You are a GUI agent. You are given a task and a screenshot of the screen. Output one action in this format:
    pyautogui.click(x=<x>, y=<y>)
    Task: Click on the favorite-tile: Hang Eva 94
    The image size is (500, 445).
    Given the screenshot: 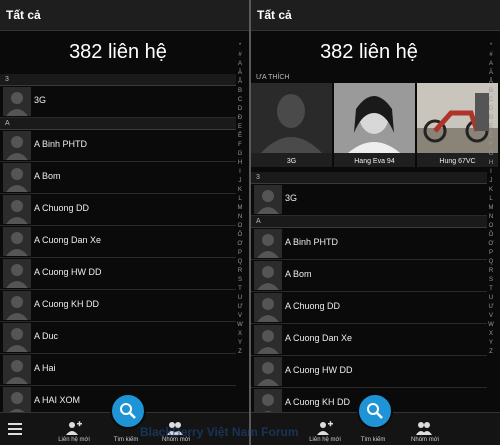 What is the action you would take?
    pyautogui.click(x=374, y=125)
    